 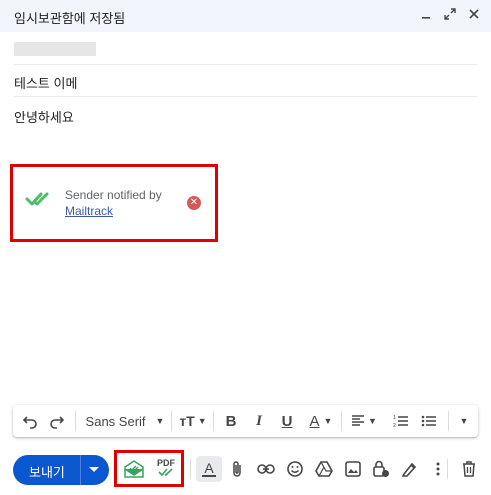 I want to click on font-family-select: Sans Serif ▼, so click(x=125, y=421).